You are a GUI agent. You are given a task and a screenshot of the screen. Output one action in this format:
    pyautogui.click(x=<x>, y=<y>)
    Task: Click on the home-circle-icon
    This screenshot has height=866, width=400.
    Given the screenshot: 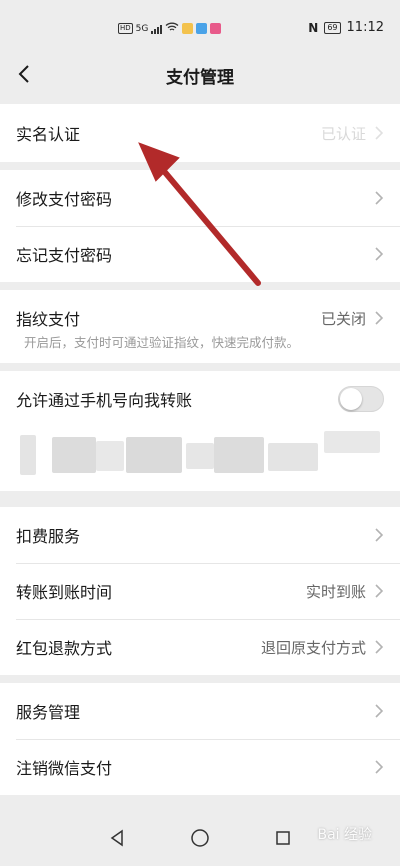 What is the action you would take?
    pyautogui.click(x=200, y=838)
    